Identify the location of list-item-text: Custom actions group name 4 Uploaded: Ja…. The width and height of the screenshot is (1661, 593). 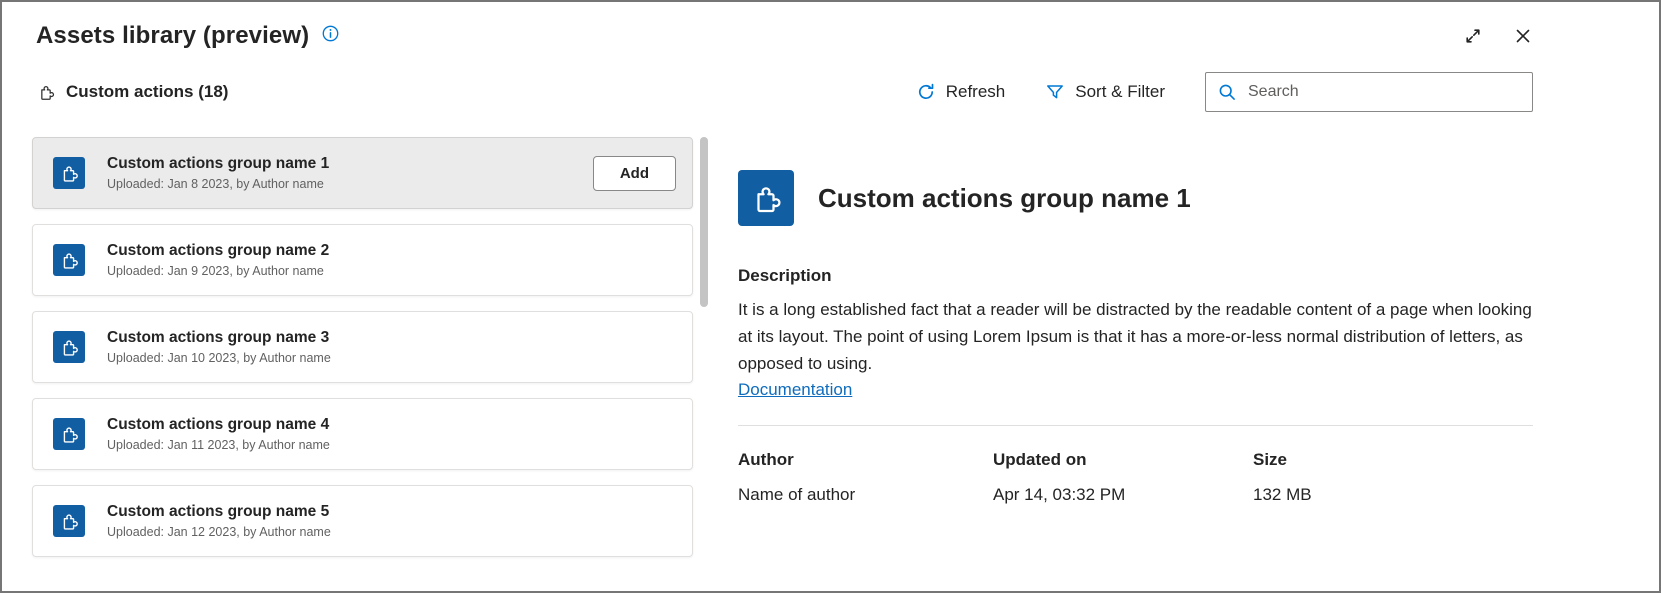
(391, 434).